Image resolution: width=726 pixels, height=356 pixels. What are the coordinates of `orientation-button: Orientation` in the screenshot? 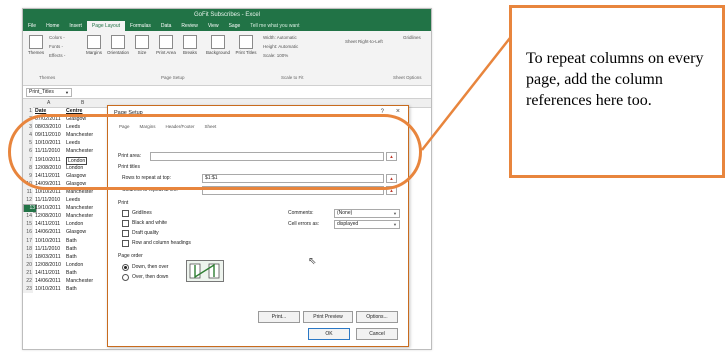 It's located at (118, 45).